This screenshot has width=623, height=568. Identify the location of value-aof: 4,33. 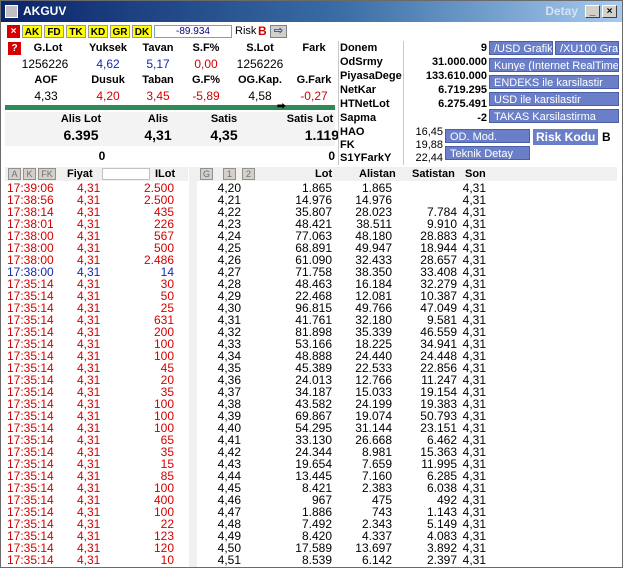
(46, 96).